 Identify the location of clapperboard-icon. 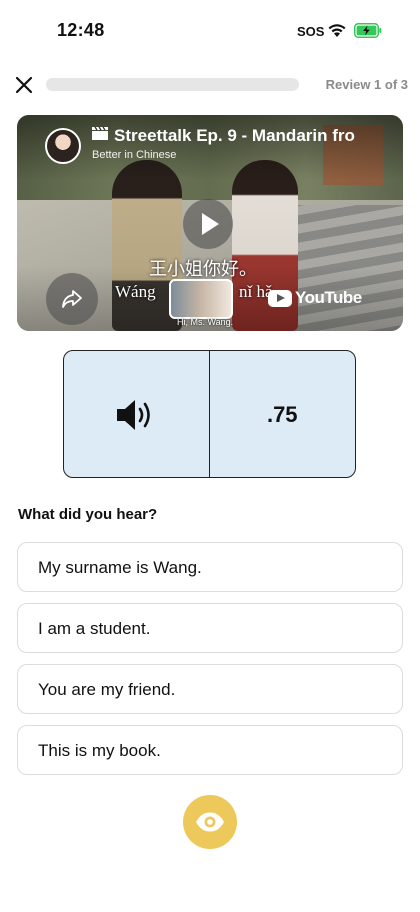
(100, 133).